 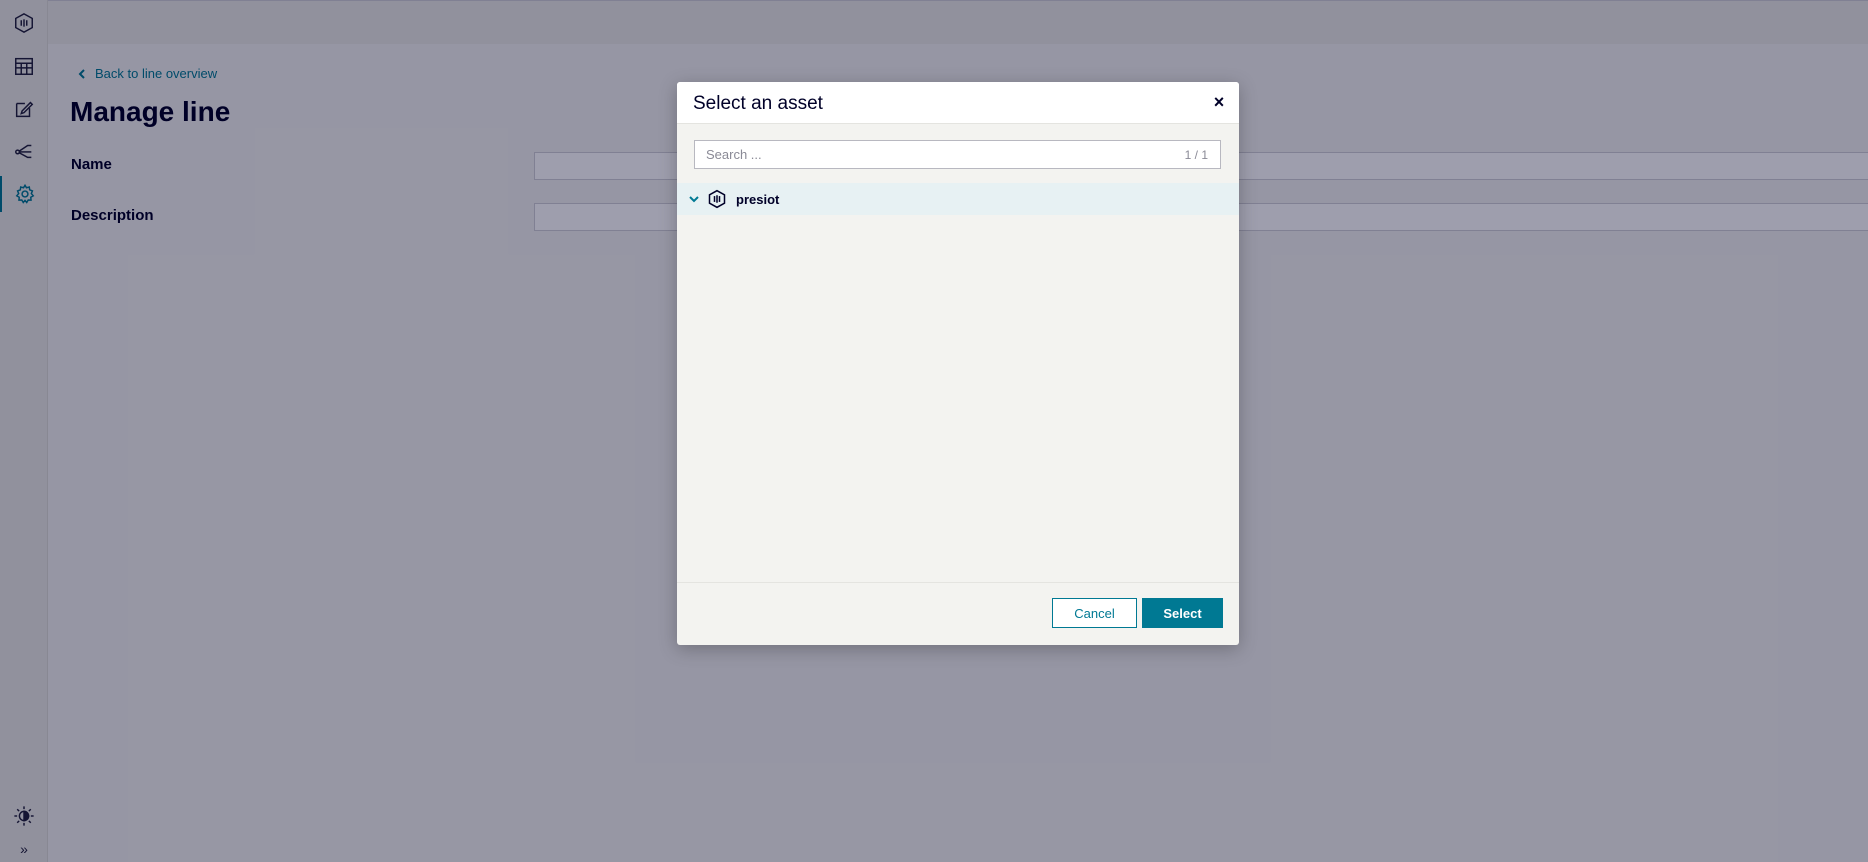 I want to click on dialog-title: Select an asset, so click(x=758, y=103).